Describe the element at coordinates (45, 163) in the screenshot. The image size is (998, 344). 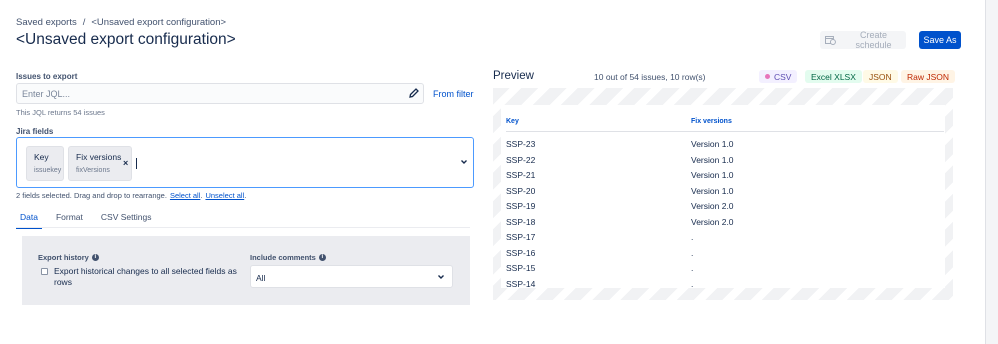
I see `field-chip-key: Key issuekey` at that location.